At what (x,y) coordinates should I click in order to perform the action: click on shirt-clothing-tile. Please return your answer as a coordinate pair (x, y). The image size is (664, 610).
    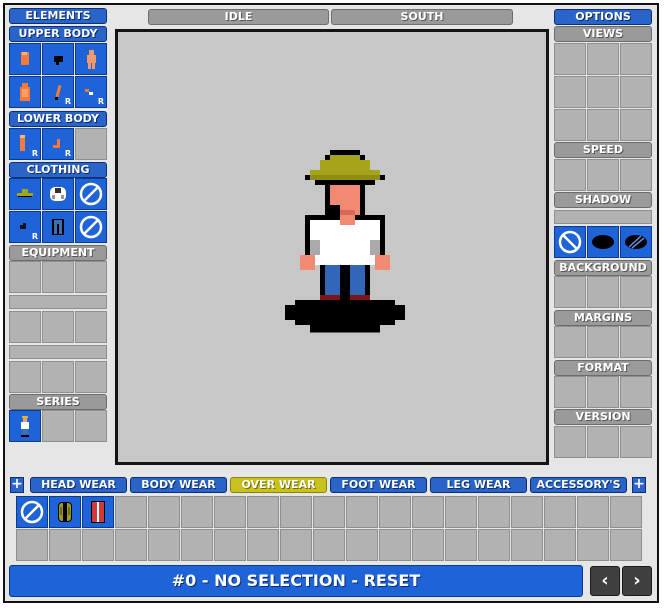
    Looking at the image, I should click on (58, 194).